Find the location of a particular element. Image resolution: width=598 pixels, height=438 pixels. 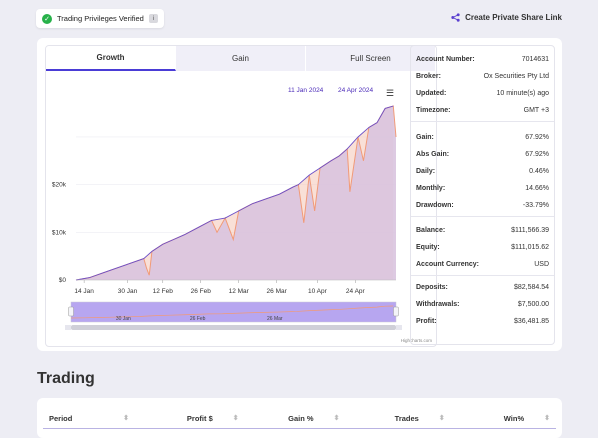

scroll-right-button is located at coordinates (399, 327).